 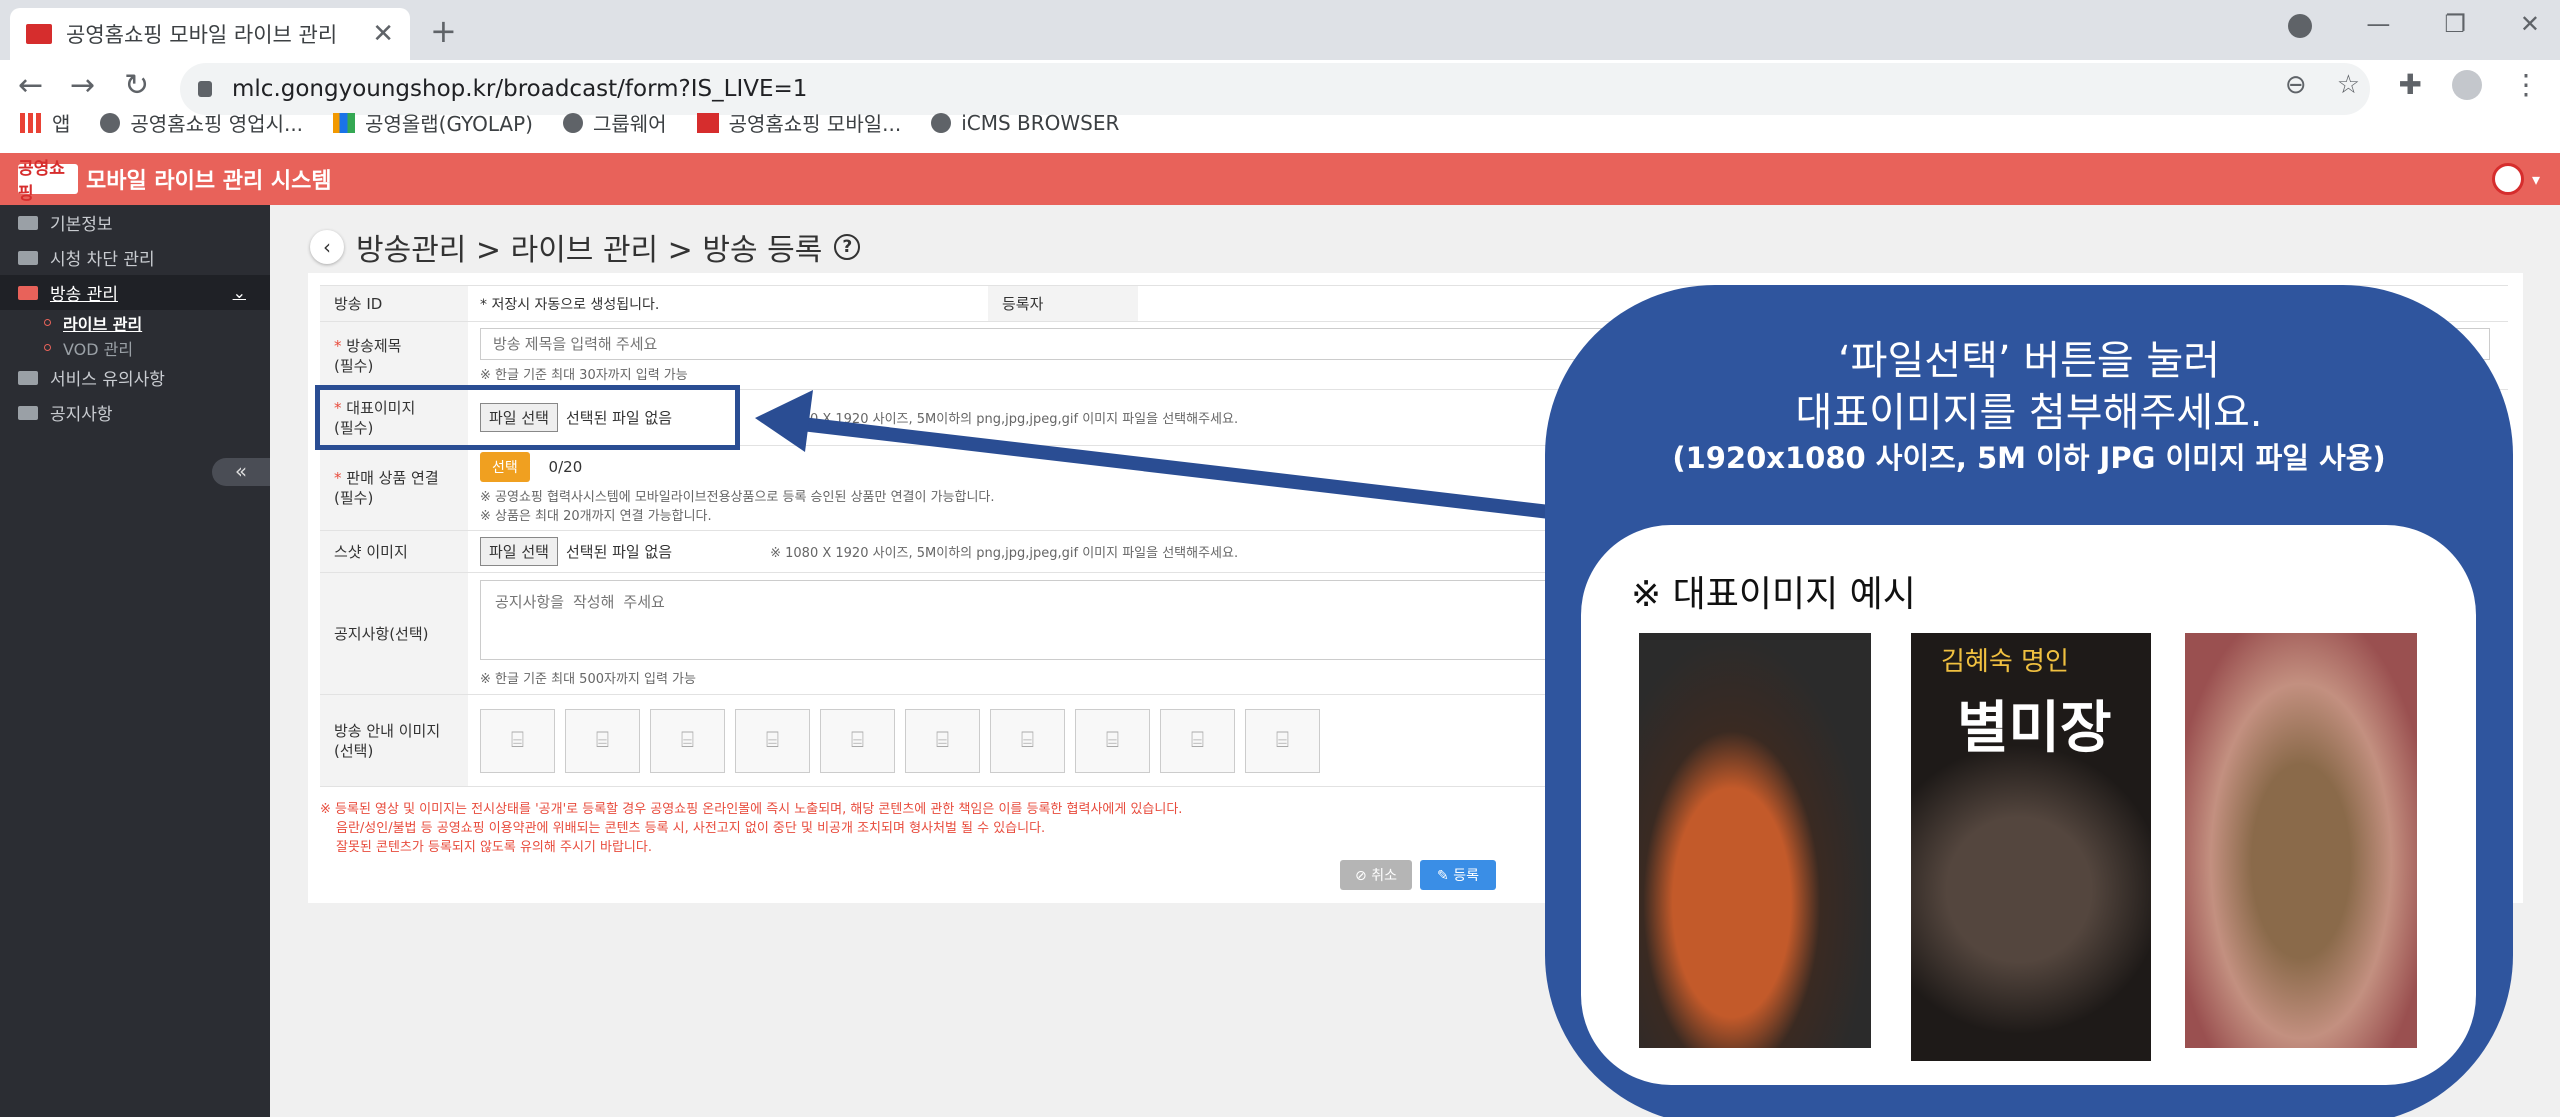 I want to click on back-arrow-icon: ←, so click(x=30, y=85).